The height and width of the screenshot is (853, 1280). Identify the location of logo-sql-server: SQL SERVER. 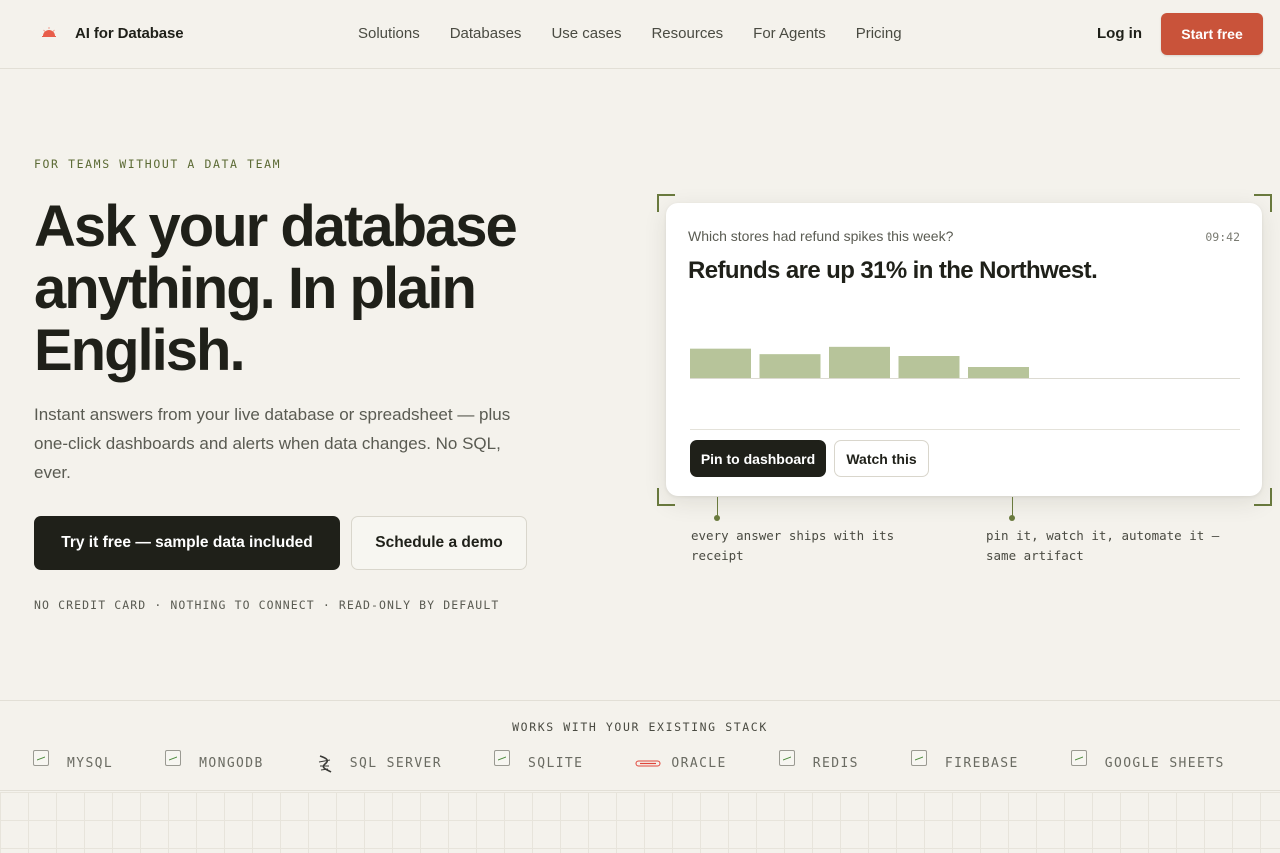
(379, 763).